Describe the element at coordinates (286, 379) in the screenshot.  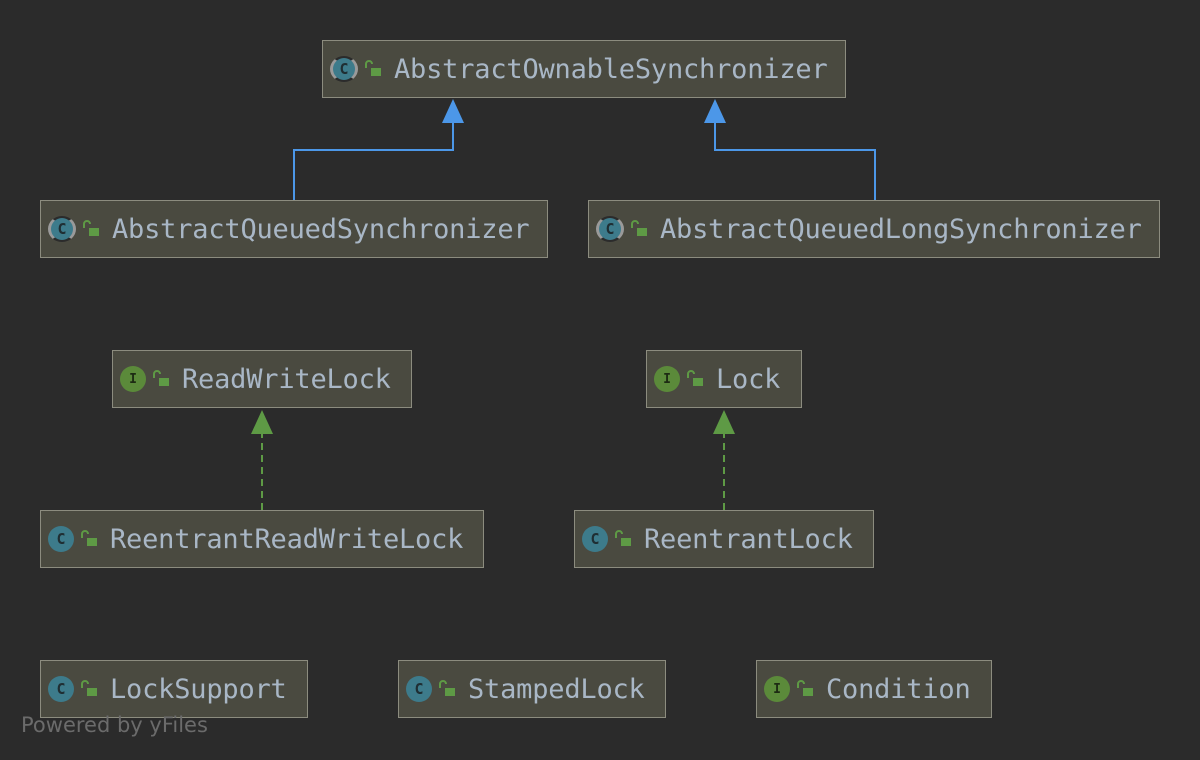
I see `node-label: ReadWriteLock` at that location.